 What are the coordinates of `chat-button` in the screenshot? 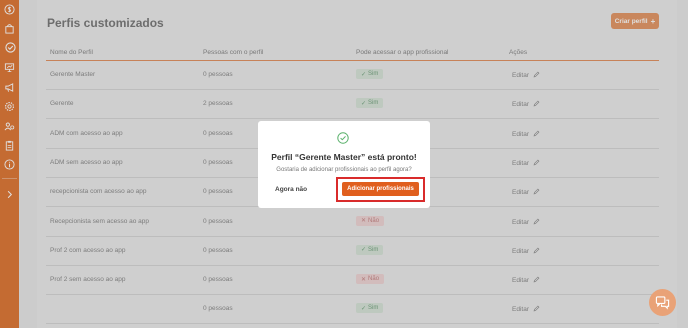 It's located at (662, 302).